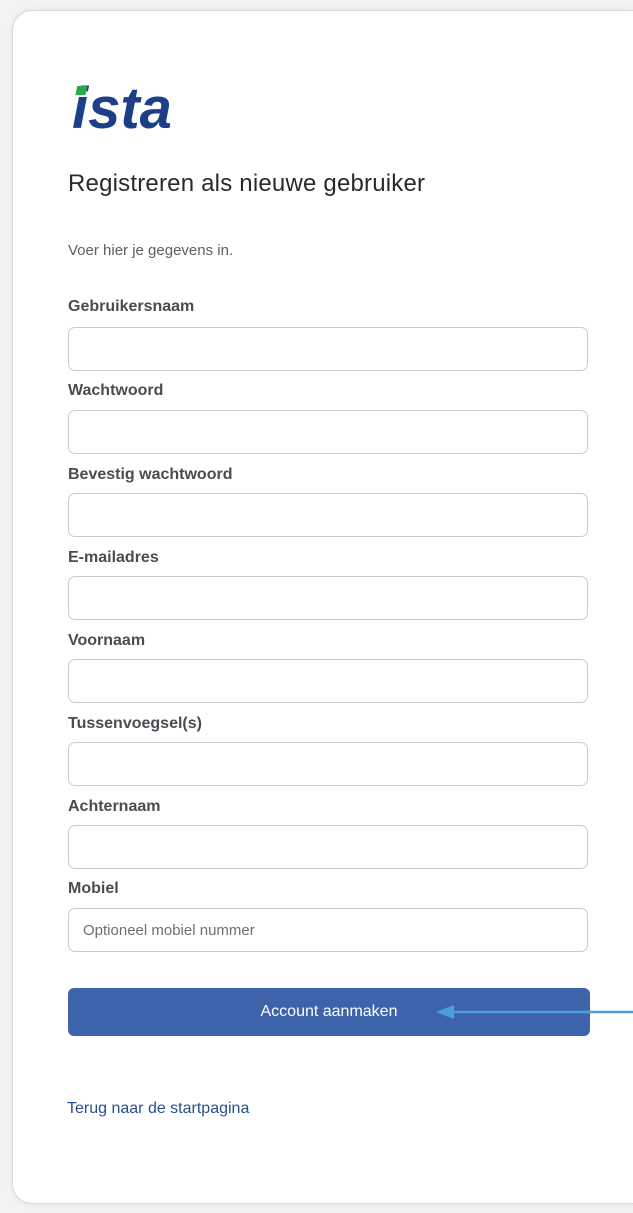  What do you see at coordinates (122, 108) in the screenshot?
I see `ista-logo: ista` at bounding box center [122, 108].